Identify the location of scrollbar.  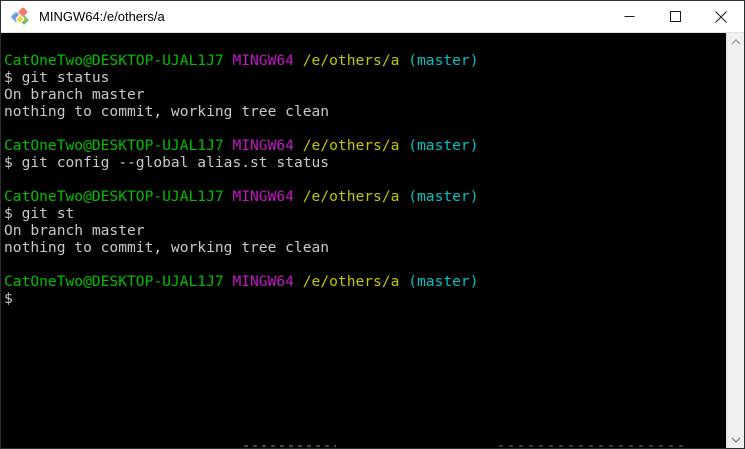
(735, 240).